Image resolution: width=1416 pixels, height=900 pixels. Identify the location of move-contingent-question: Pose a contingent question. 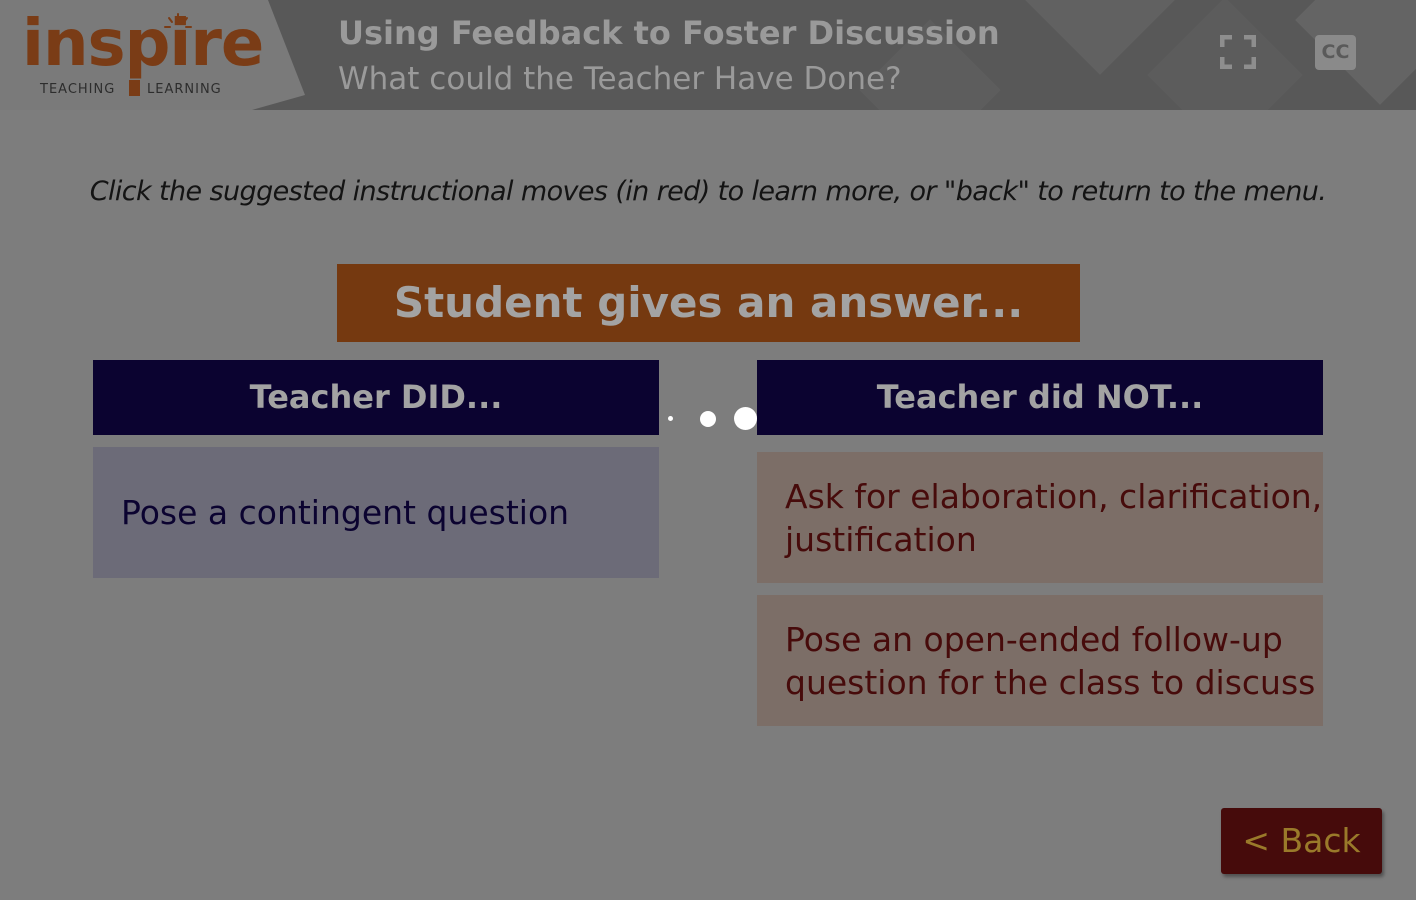
(376, 512).